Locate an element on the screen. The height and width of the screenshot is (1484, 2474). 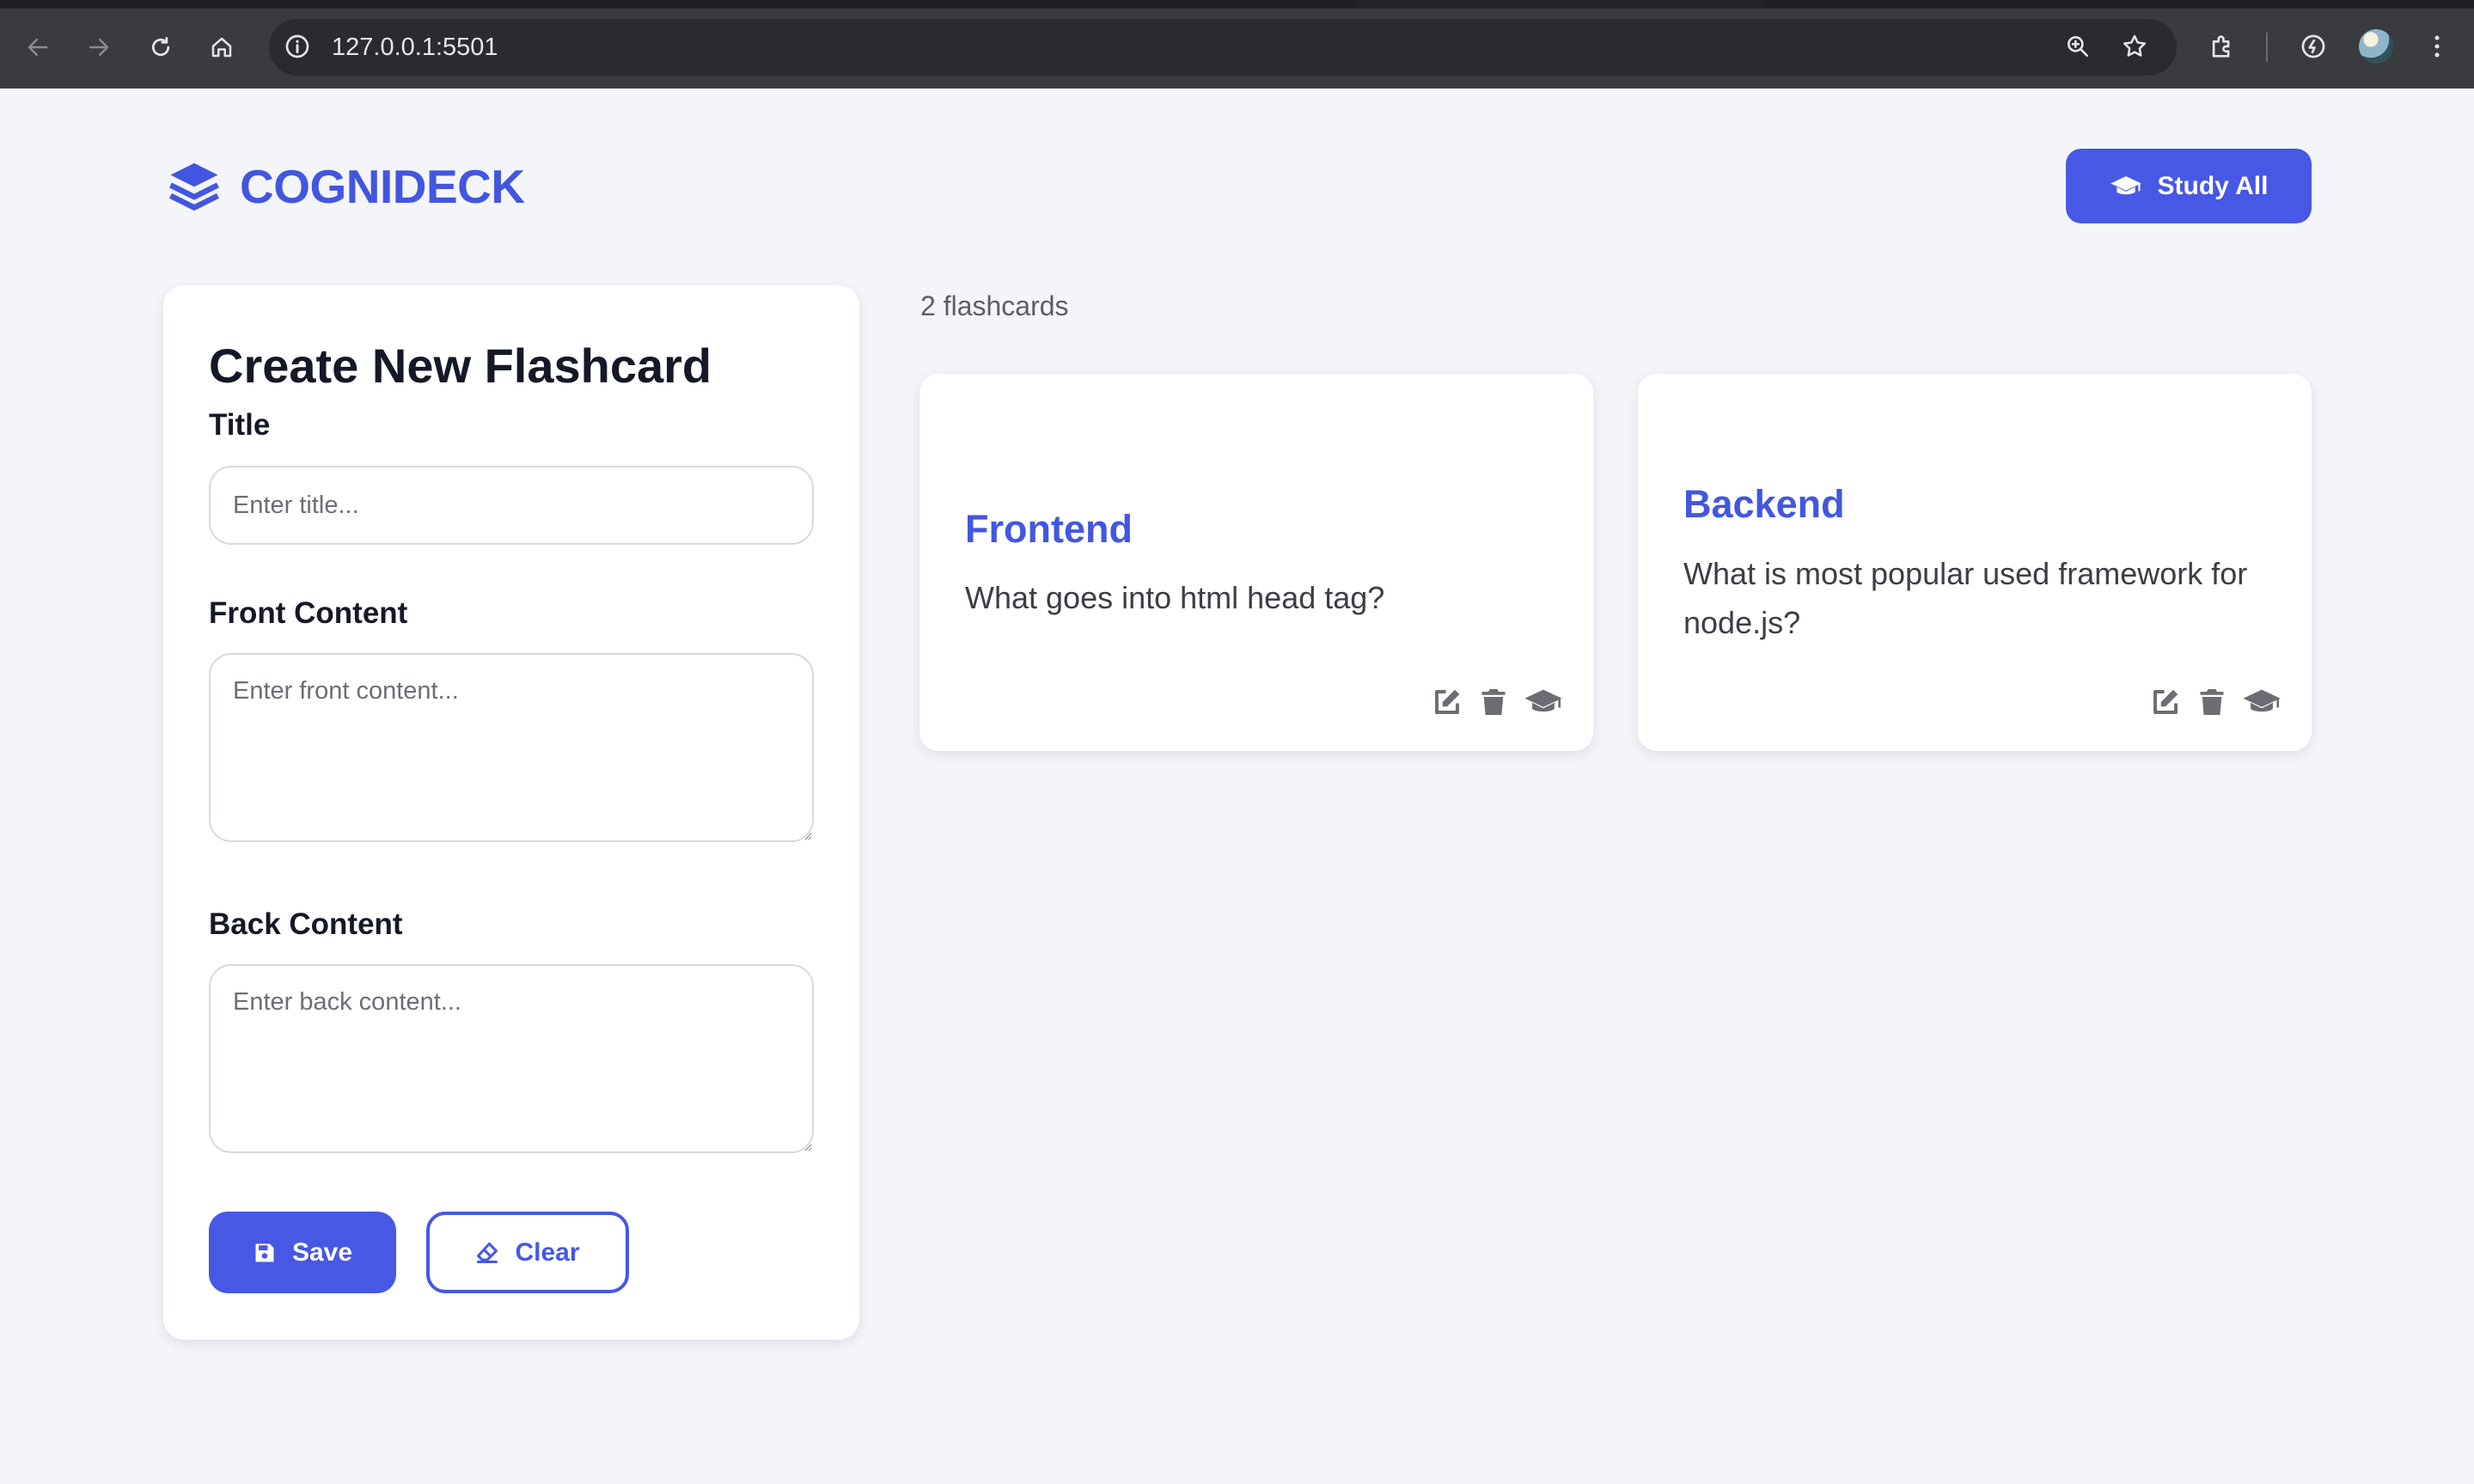
bookmark-star-icon is located at coordinates (2134, 46).